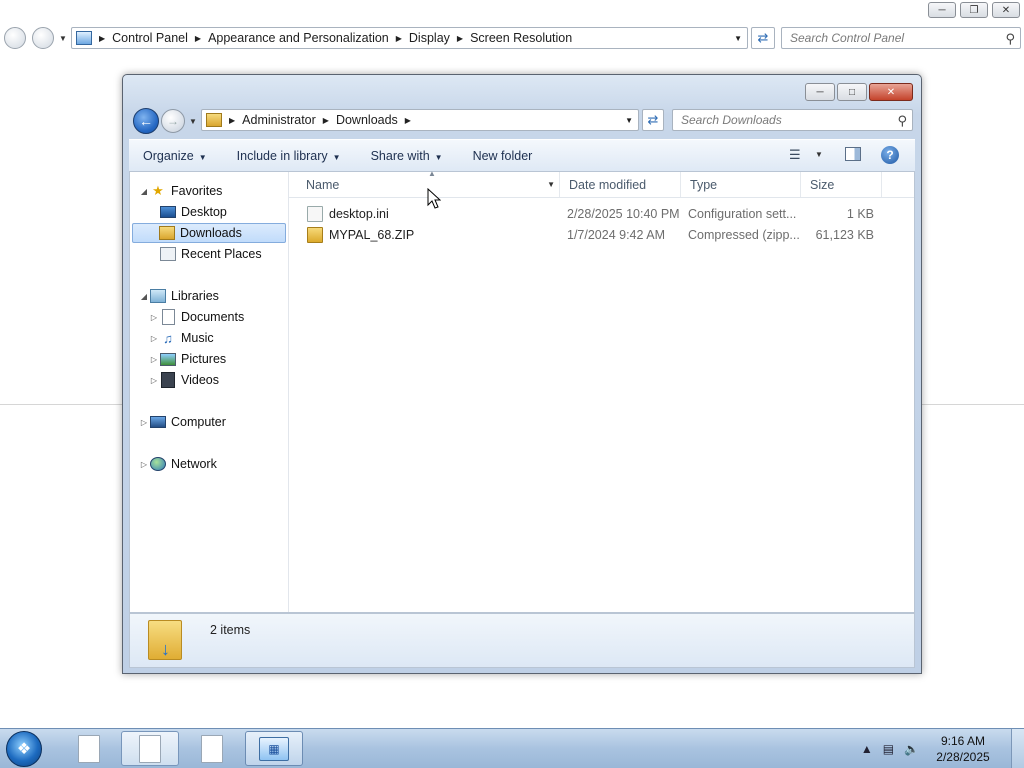 The image size is (1024, 768). What do you see at coordinates (187, 359) in the screenshot?
I see `nav-pictures: ▷ Pictures` at bounding box center [187, 359].